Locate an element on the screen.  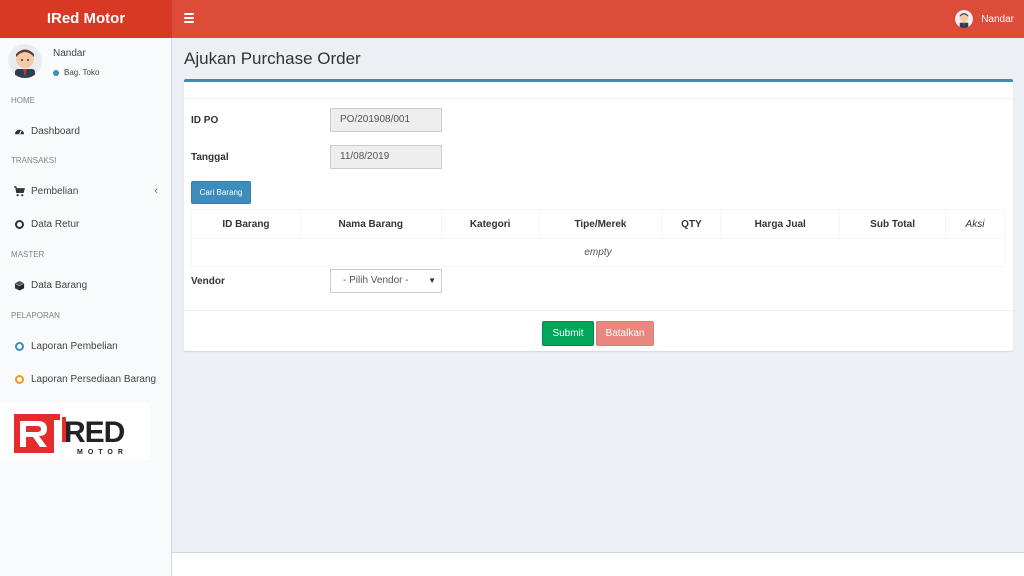
tanggal-field: 11/08/2019 is located at coordinates (386, 157).